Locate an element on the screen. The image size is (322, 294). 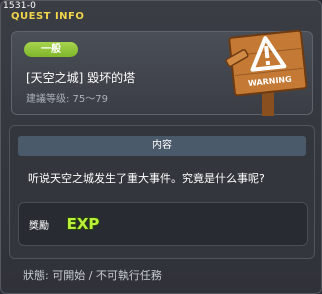
quest-name: [天空之城] 毀坏的塔 is located at coordinates (81, 78).